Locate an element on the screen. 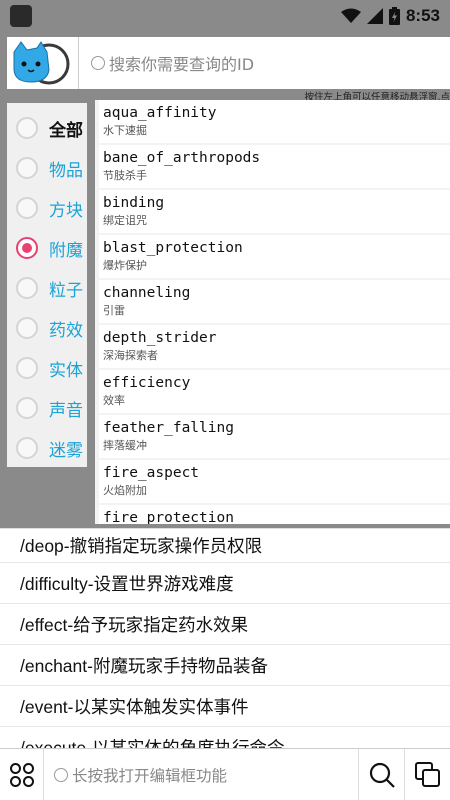 Image resolution: width=450 pixels, height=800 pixels. list-item: channeling 引雷 is located at coordinates (274, 301).